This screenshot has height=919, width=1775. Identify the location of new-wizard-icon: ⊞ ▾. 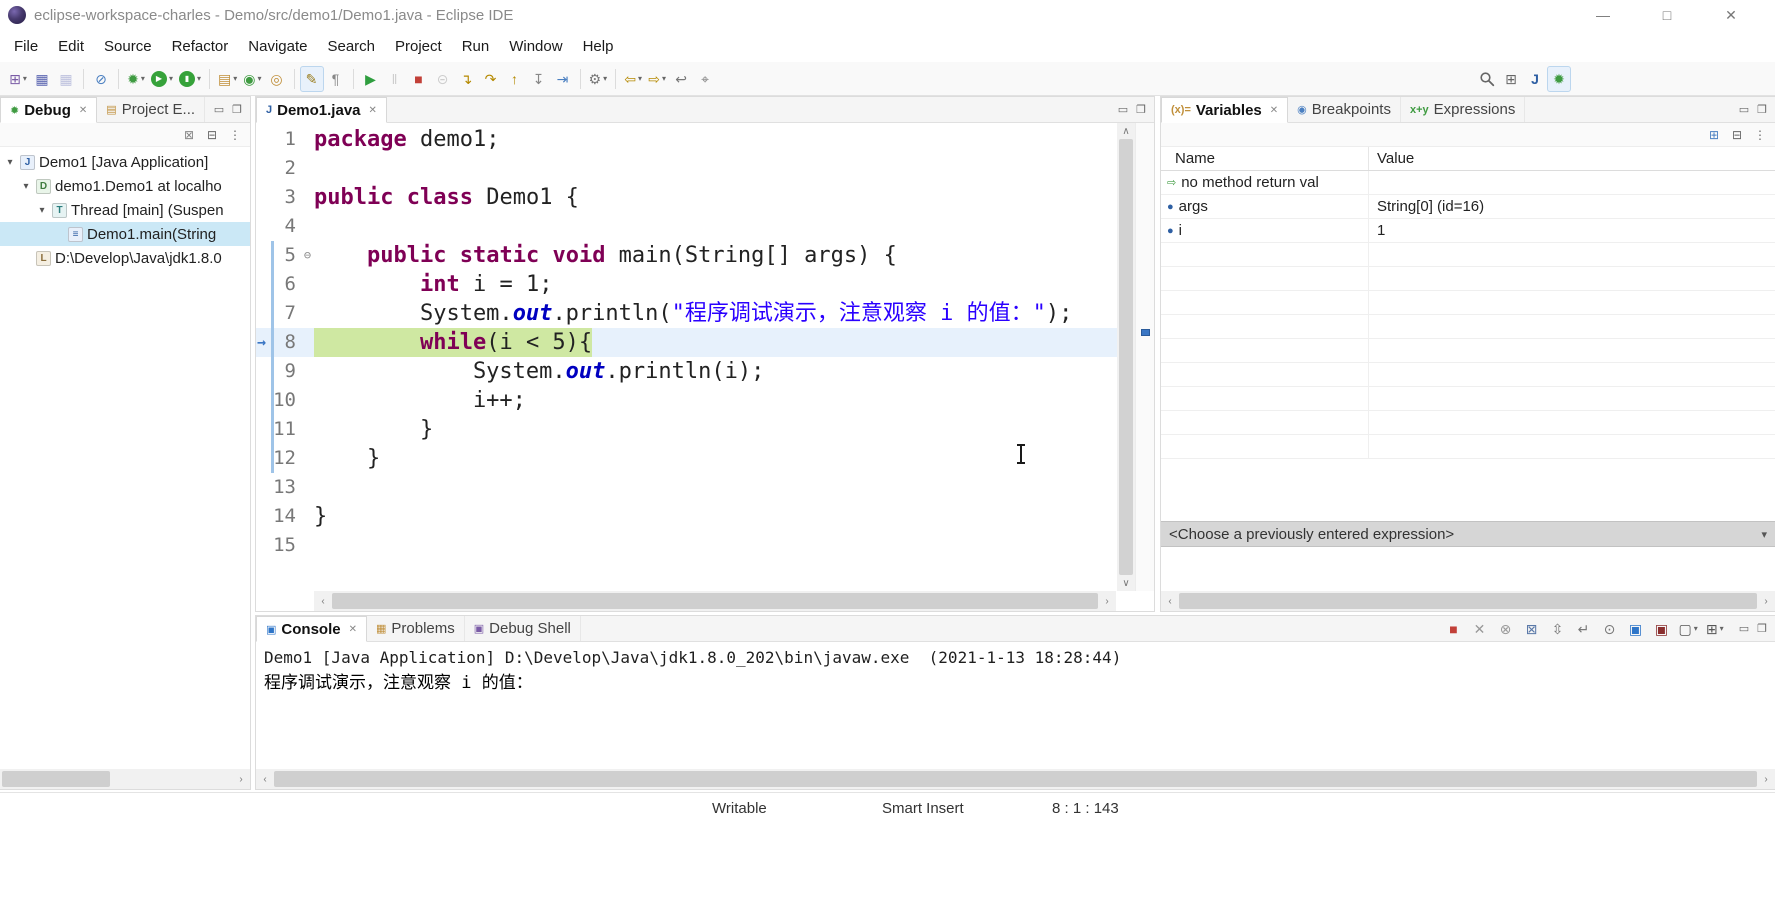
(18, 79).